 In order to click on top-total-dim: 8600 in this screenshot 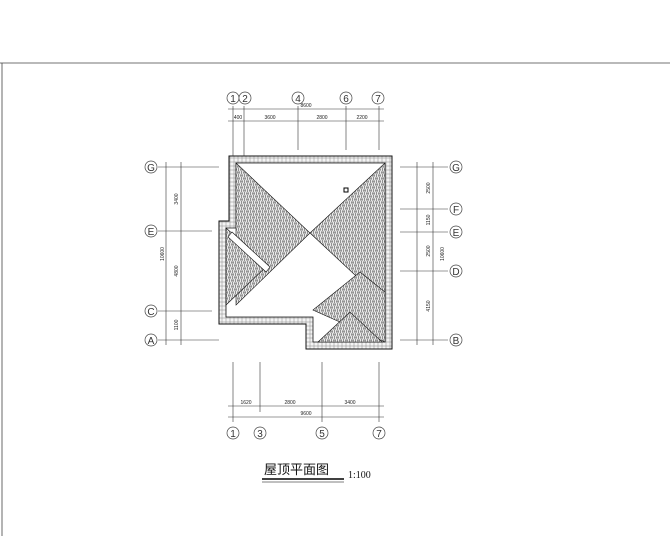, I will do `click(305, 106)`.